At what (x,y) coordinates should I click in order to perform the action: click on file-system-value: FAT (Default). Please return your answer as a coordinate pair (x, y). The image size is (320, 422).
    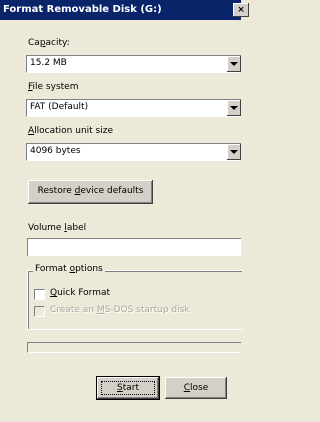
    Looking at the image, I should click on (59, 107).